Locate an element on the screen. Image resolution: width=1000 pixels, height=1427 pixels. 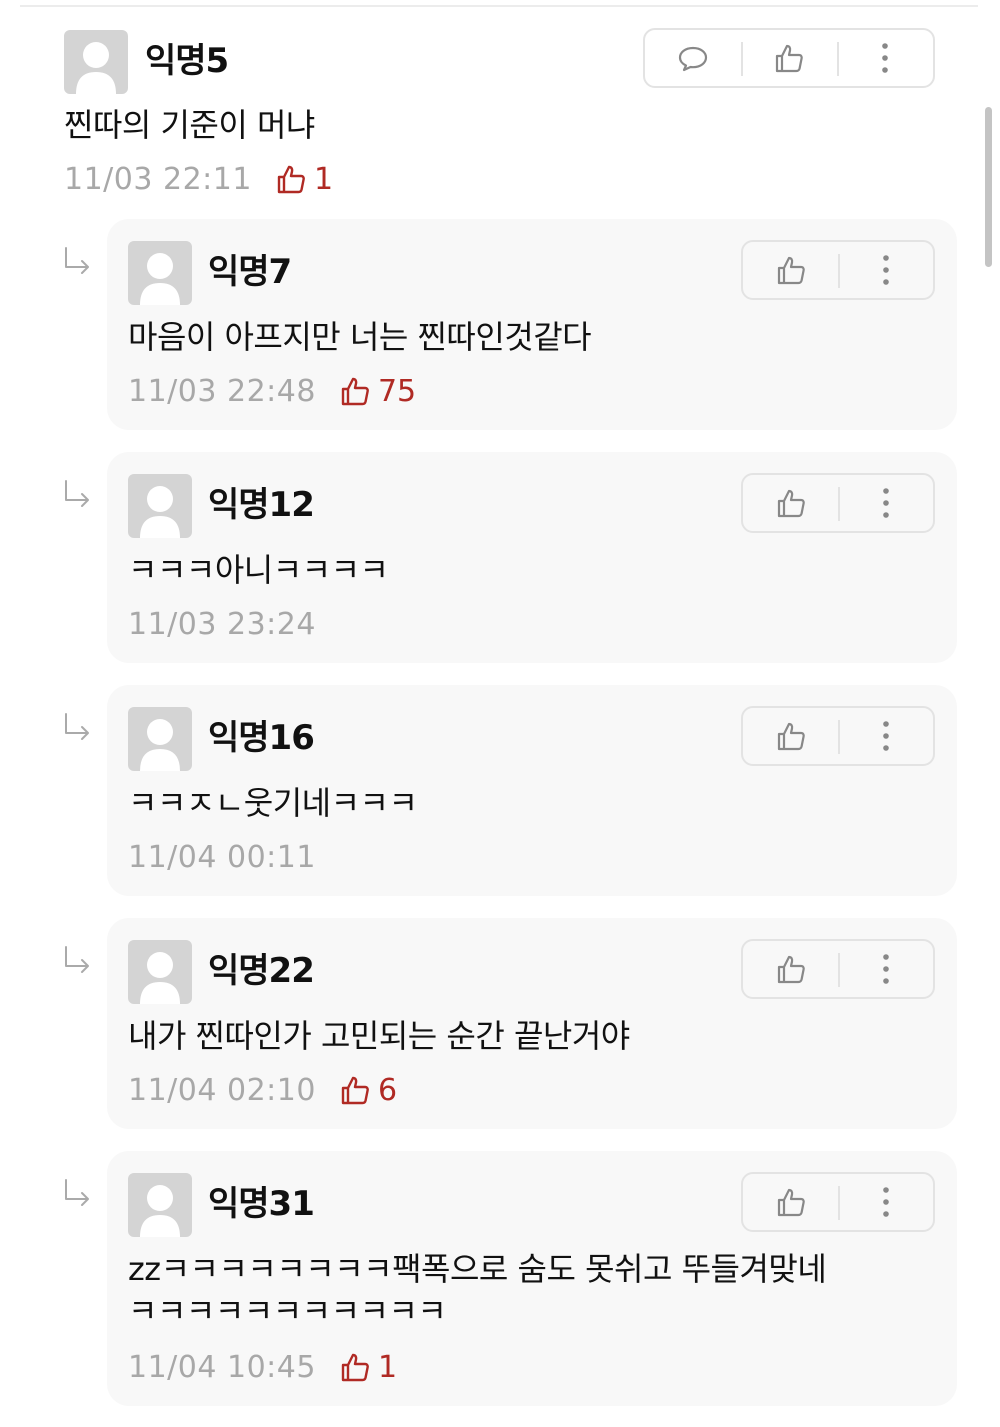
reply-text: ㅋㅋㅈㄴ웃기네ㅋㅋㅋ is located at coordinates (273, 803).